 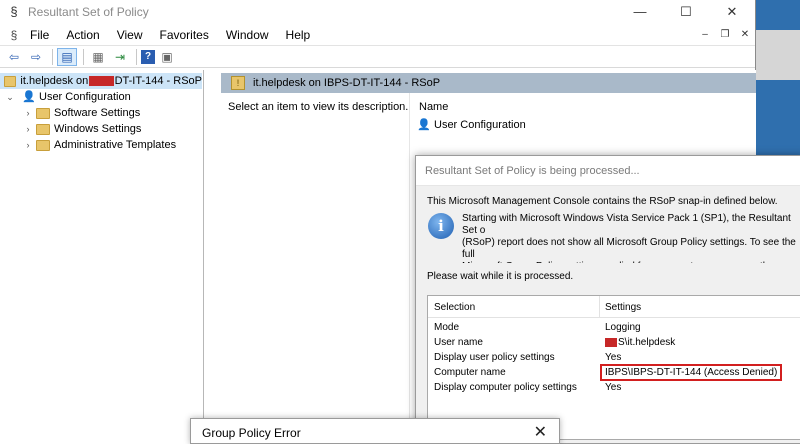 What do you see at coordinates (778, 55) in the screenshot?
I see `background-window-strip` at bounding box center [778, 55].